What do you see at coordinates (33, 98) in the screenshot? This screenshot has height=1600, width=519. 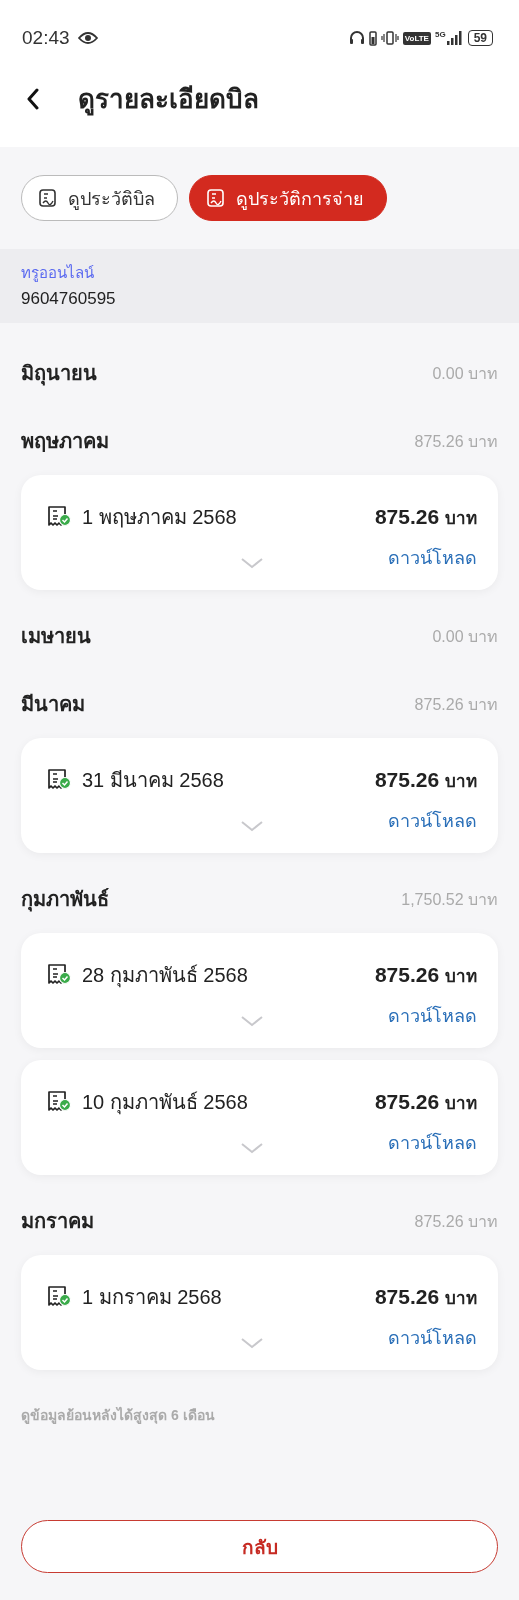 I see `back-icon` at bounding box center [33, 98].